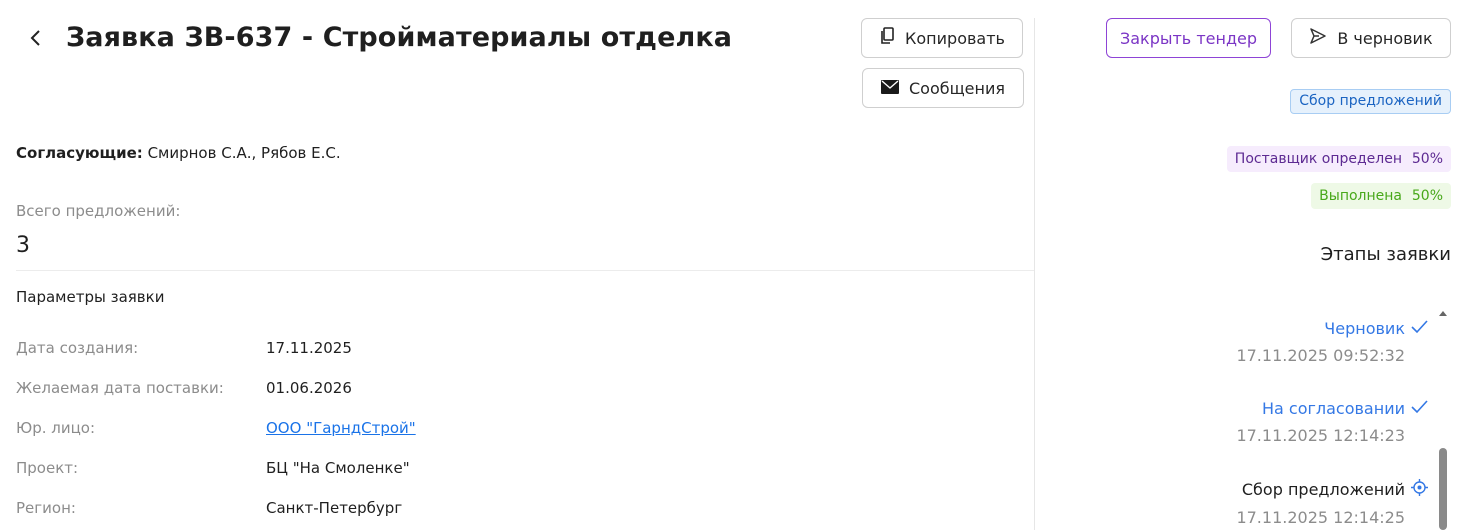 The image size is (1468, 530). Describe the element at coordinates (244, 153) in the screenshot. I see `approvers-value: Смирнов С.А., Рябов Е.С.` at that location.